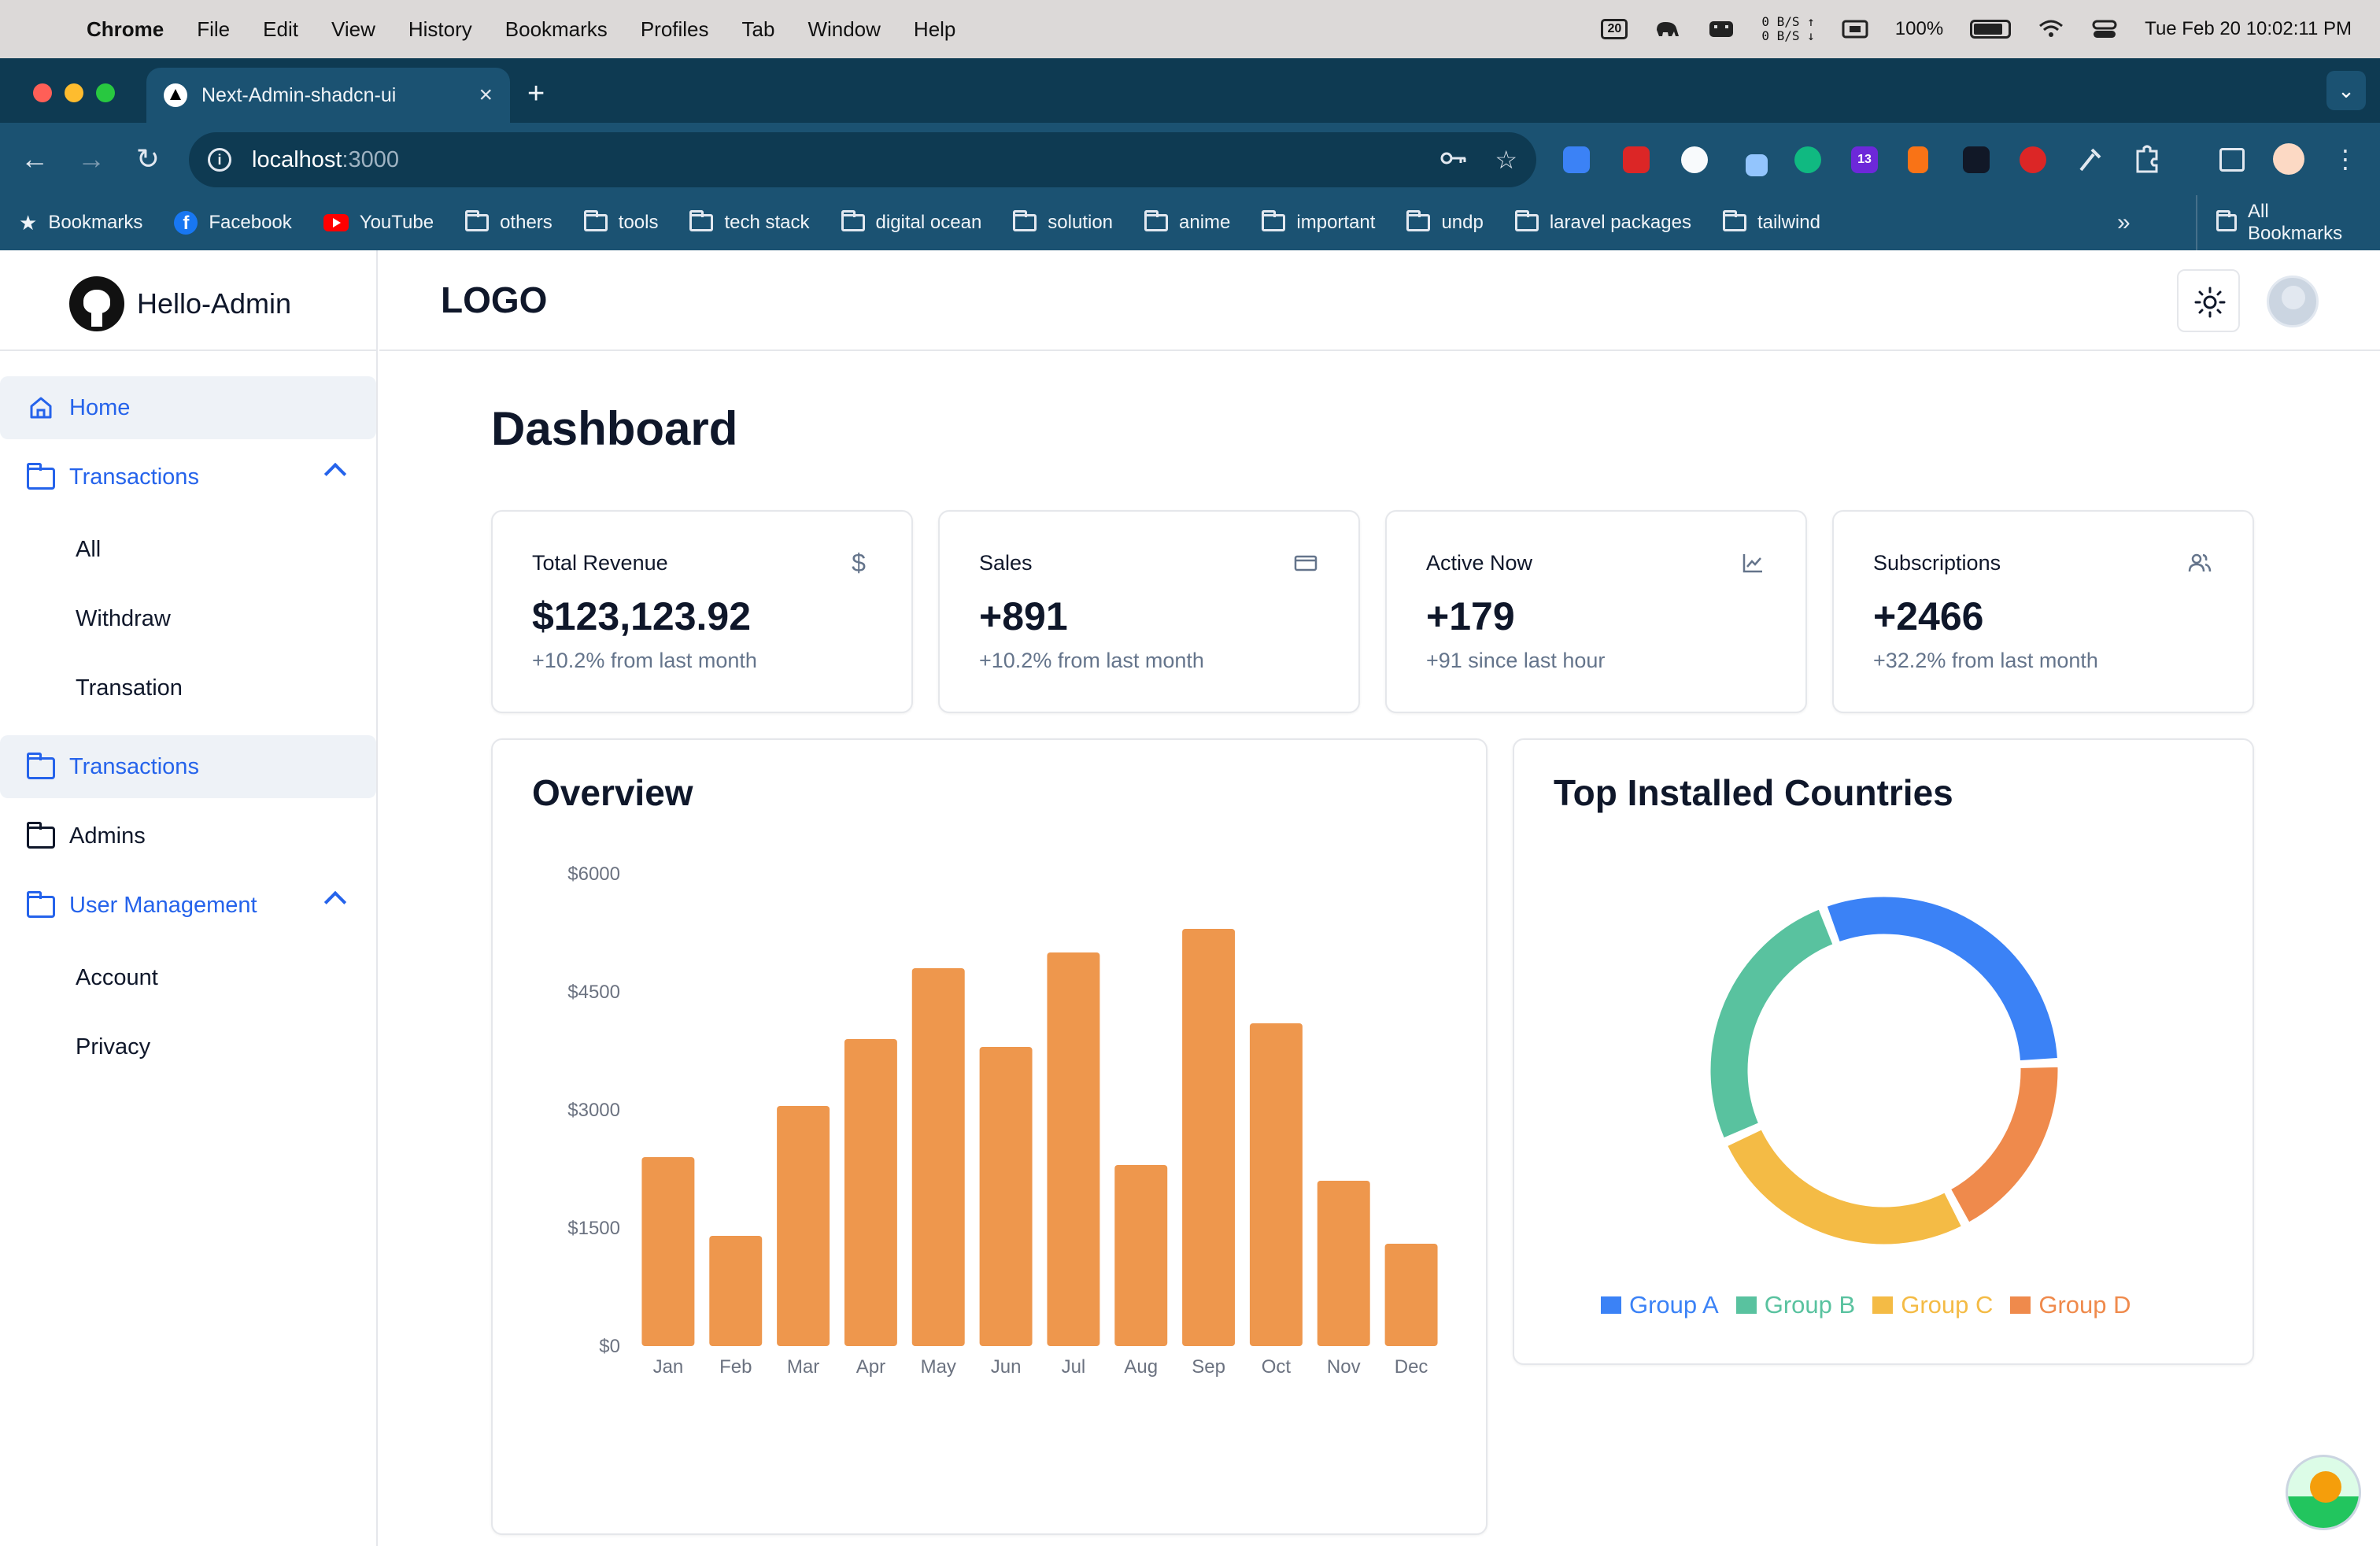  Describe the element at coordinates (1991, 29) in the screenshot. I see `battery-icon` at that location.